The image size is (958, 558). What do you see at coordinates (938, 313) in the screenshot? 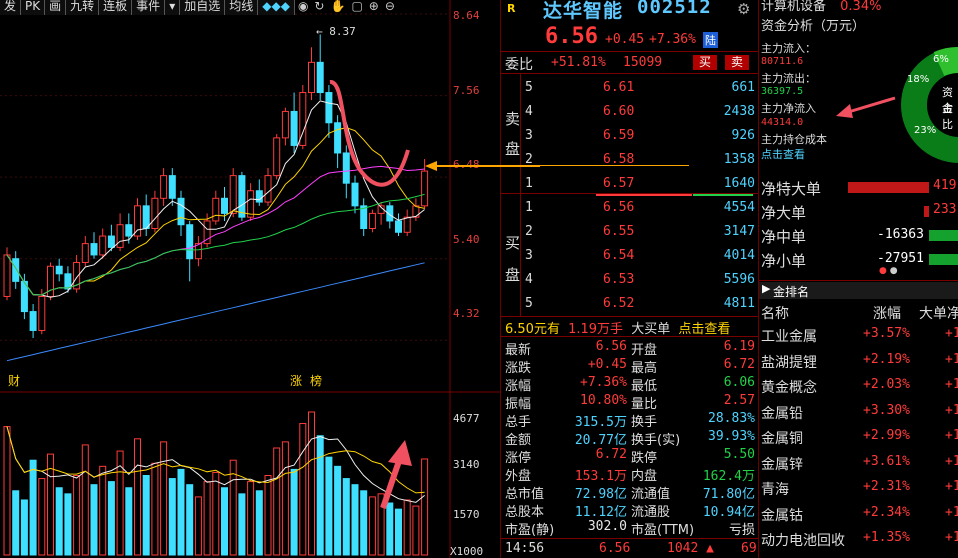
I see `sector-col-big: 大单净` at bounding box center [938, 313].